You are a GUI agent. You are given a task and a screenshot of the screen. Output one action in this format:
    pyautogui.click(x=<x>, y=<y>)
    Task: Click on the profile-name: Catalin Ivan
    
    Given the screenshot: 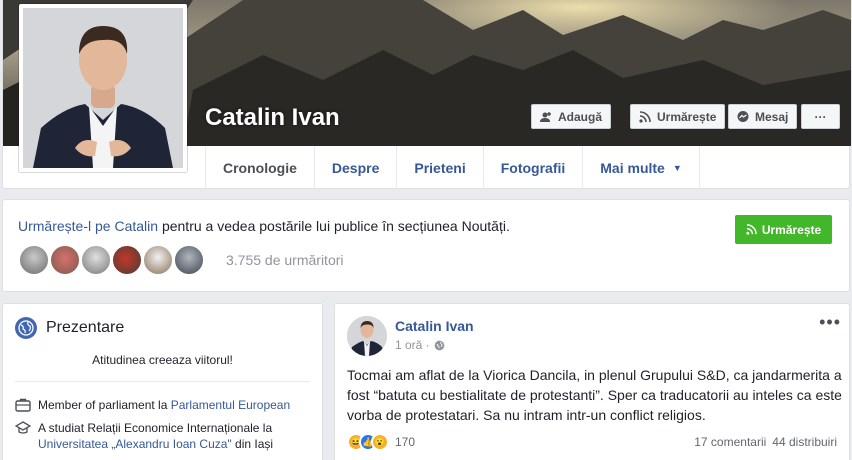 What is the action you would take?
    pyautogui.click(x=272, y=118)
    